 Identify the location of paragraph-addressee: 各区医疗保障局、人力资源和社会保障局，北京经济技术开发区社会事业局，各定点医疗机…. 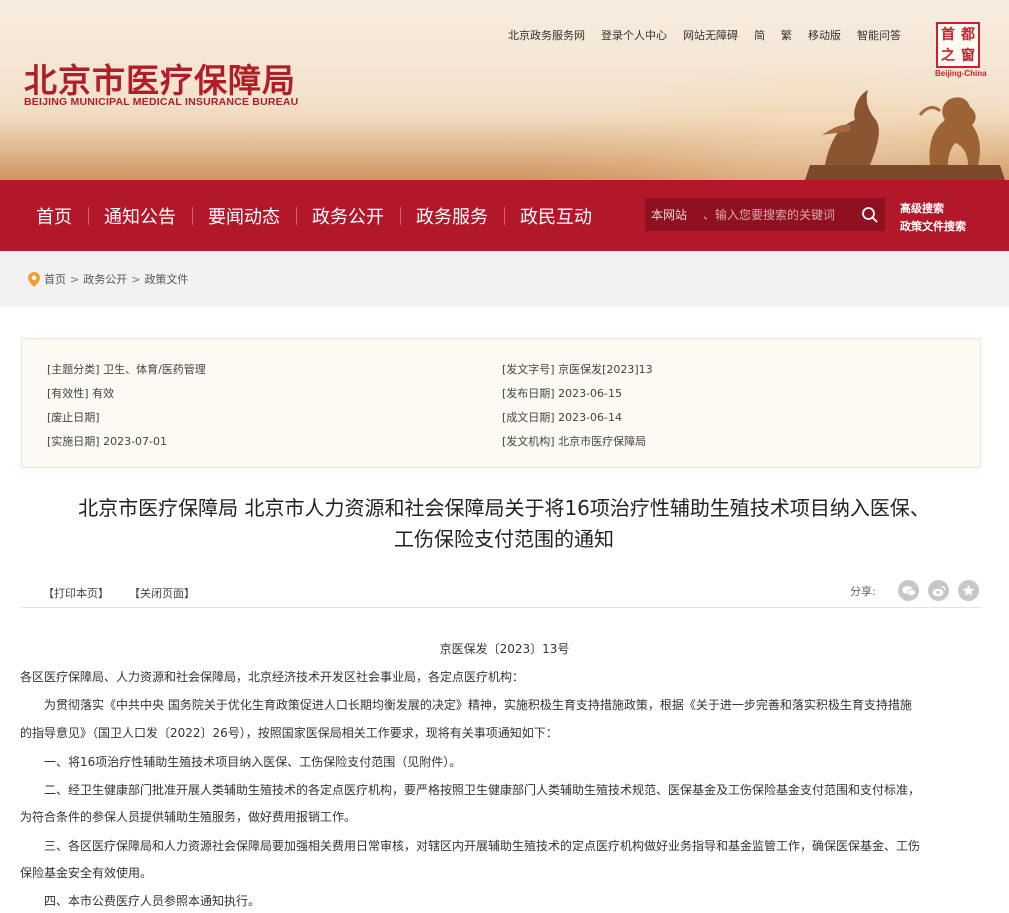
(272, 677).